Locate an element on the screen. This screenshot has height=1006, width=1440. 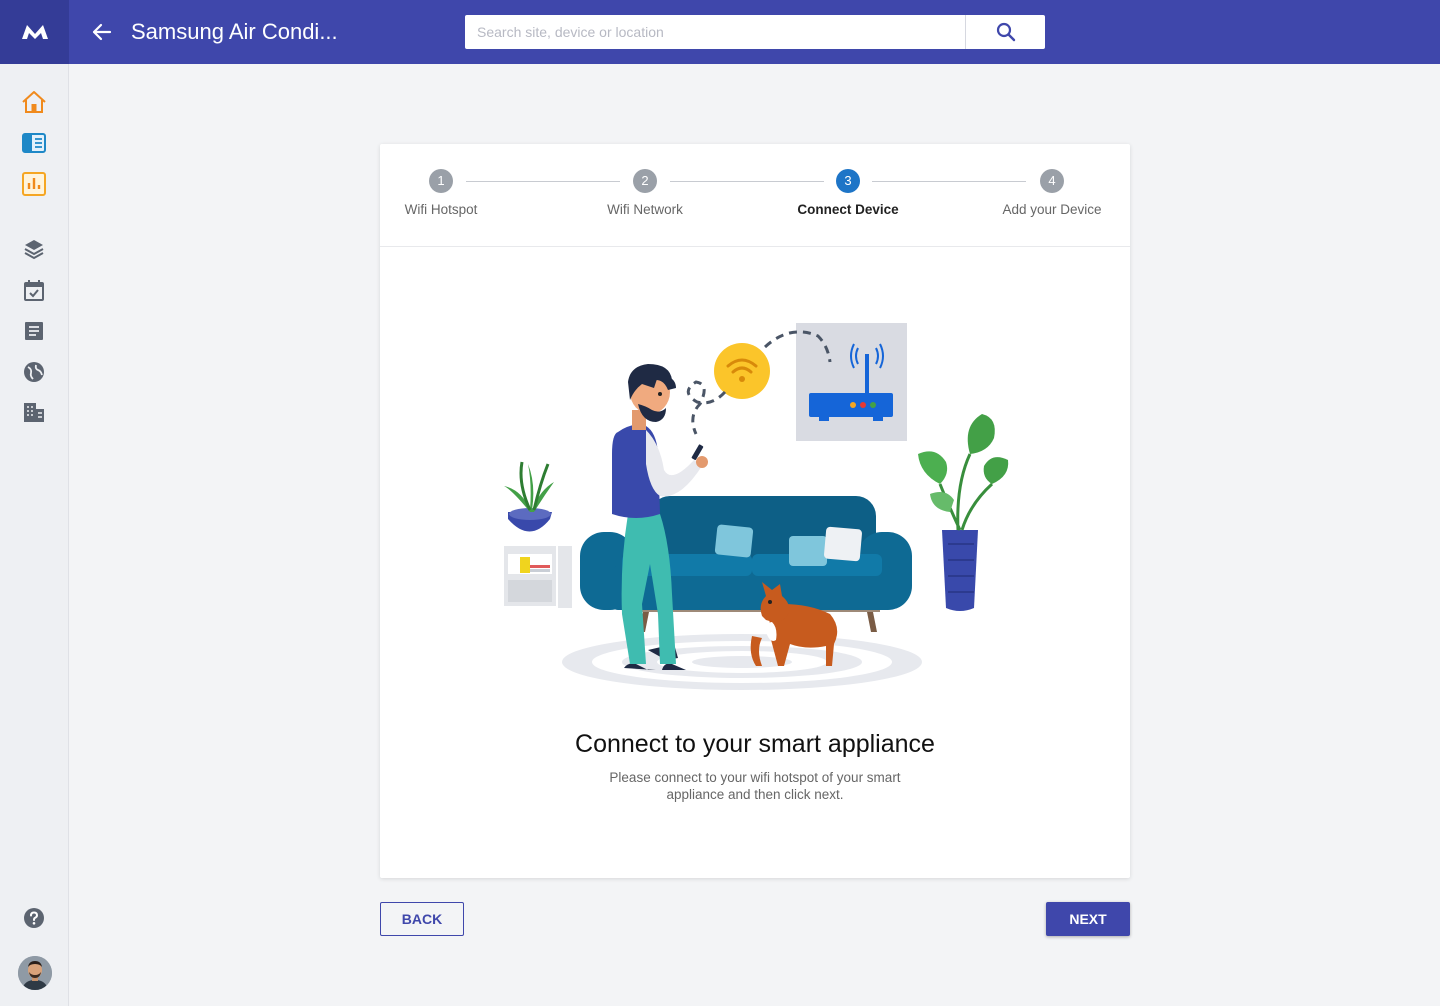
connect-illustration is located at coordinates (756, 506).